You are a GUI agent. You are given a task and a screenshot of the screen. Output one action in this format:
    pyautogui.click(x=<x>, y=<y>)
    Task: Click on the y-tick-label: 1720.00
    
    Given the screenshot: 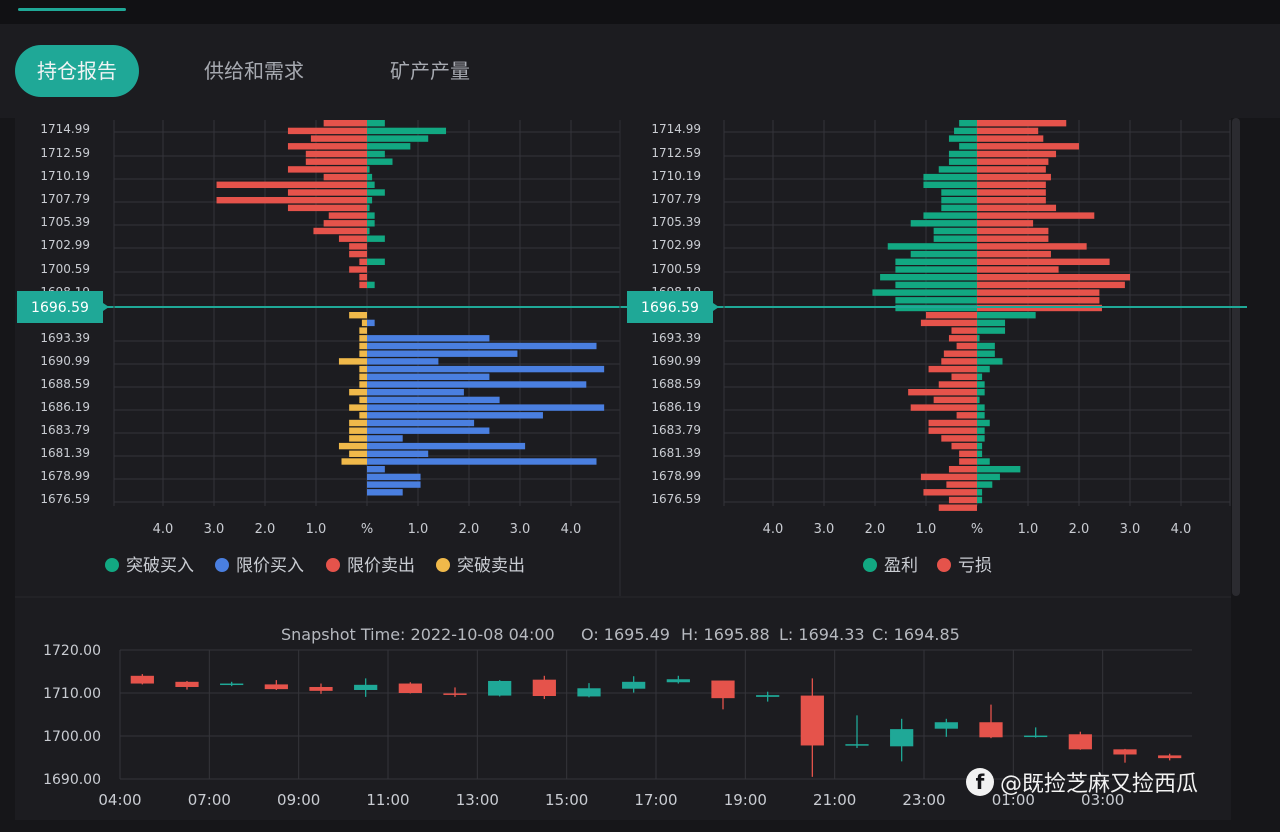 What is the action you would take?
    pyautogui.click(x=72, y=651)
    